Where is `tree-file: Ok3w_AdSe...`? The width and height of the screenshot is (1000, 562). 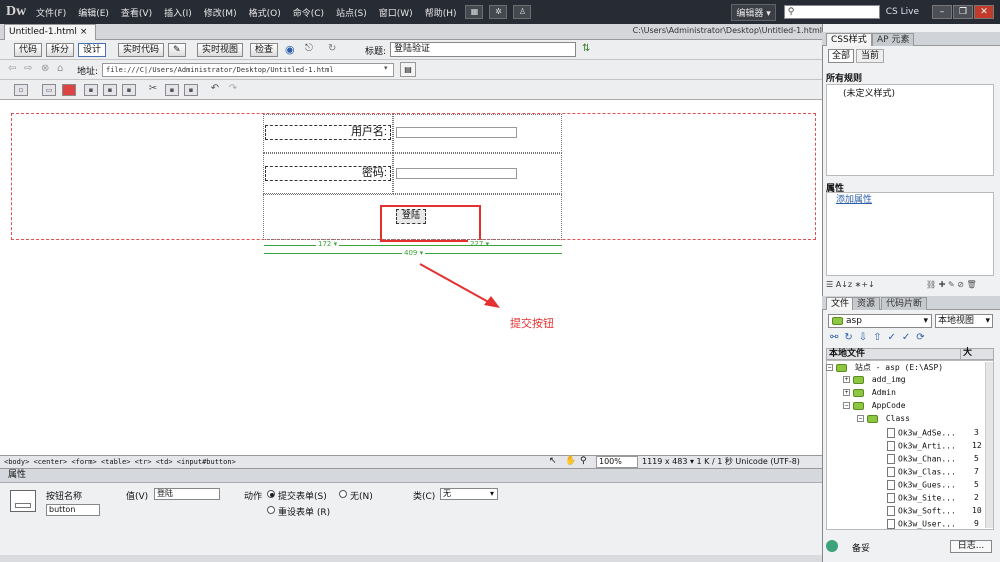 tree-file: Ok3w_AdSe... is located at coordinates (932, 433).